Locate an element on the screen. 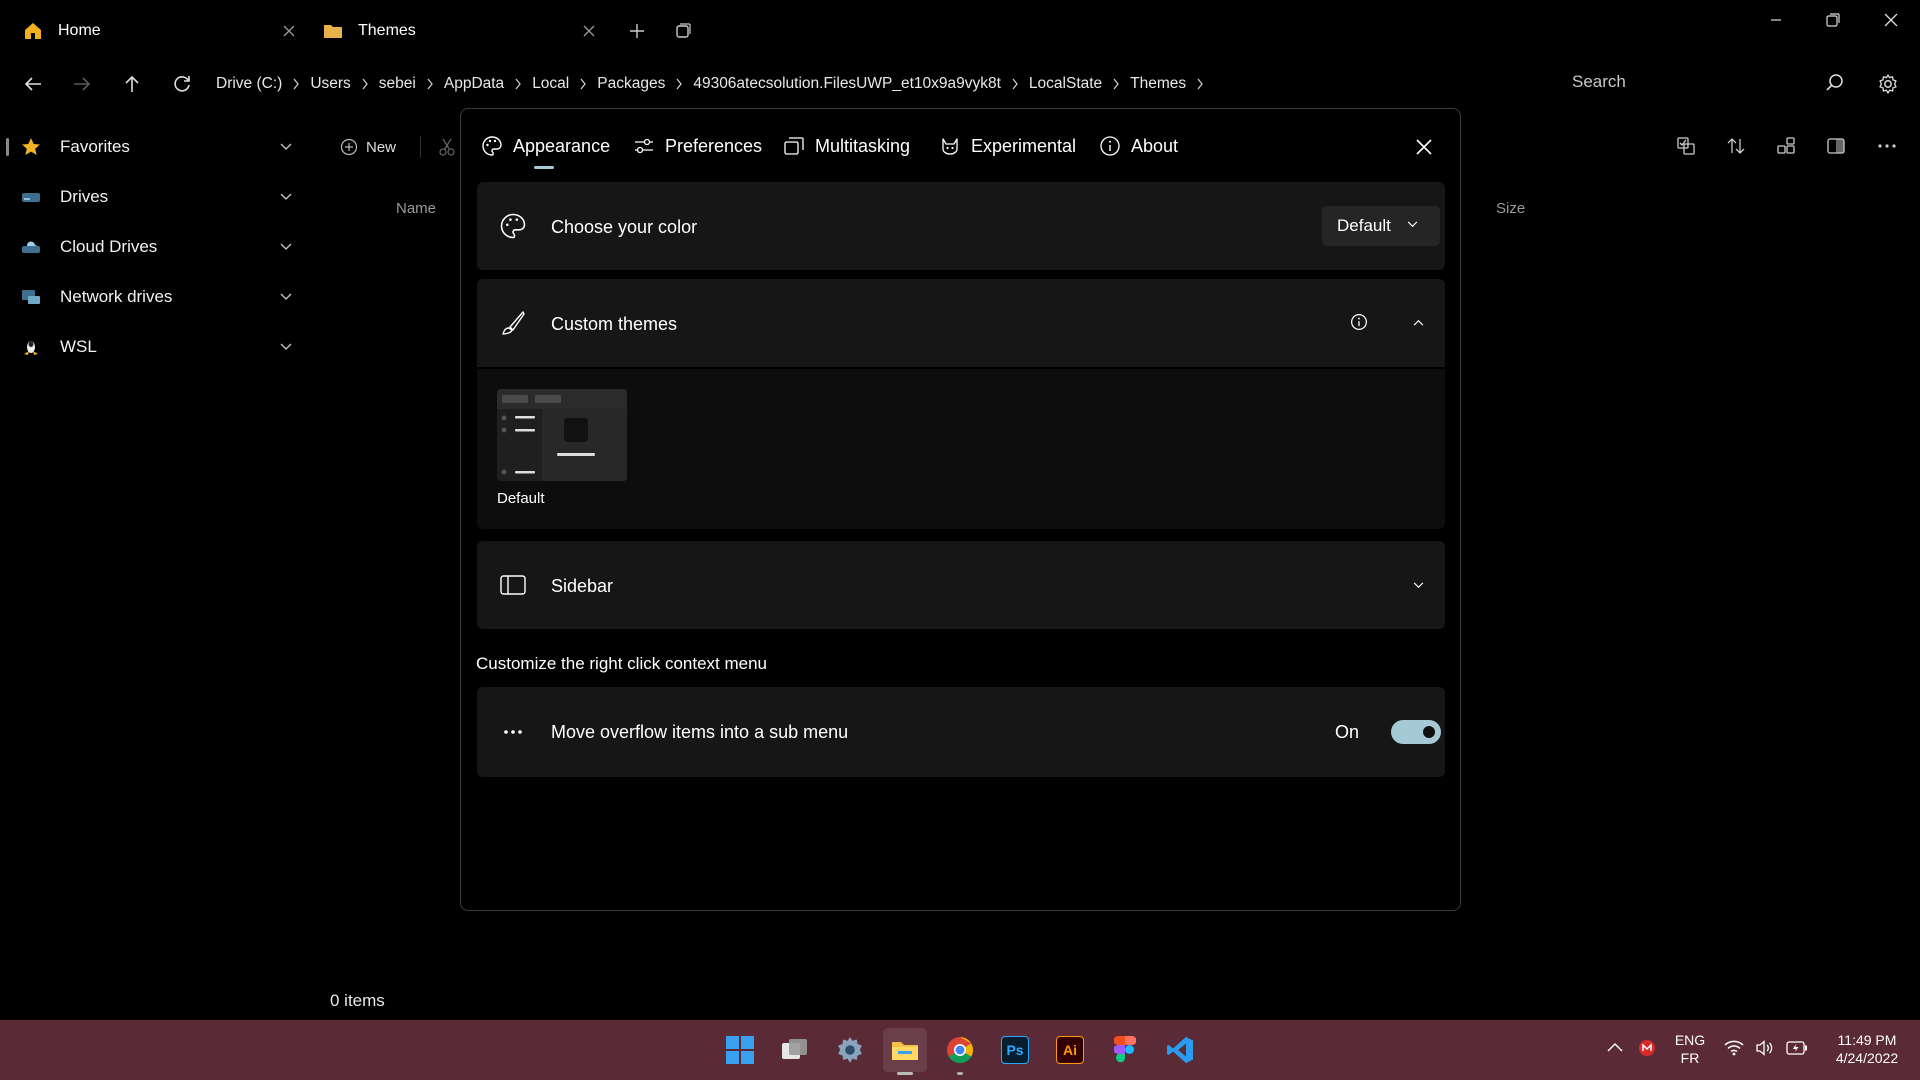  breadcrumb-item: 49306atecsolution.FilesUWP_et10x9a9vyk8t is located at coordinates (847, 84).